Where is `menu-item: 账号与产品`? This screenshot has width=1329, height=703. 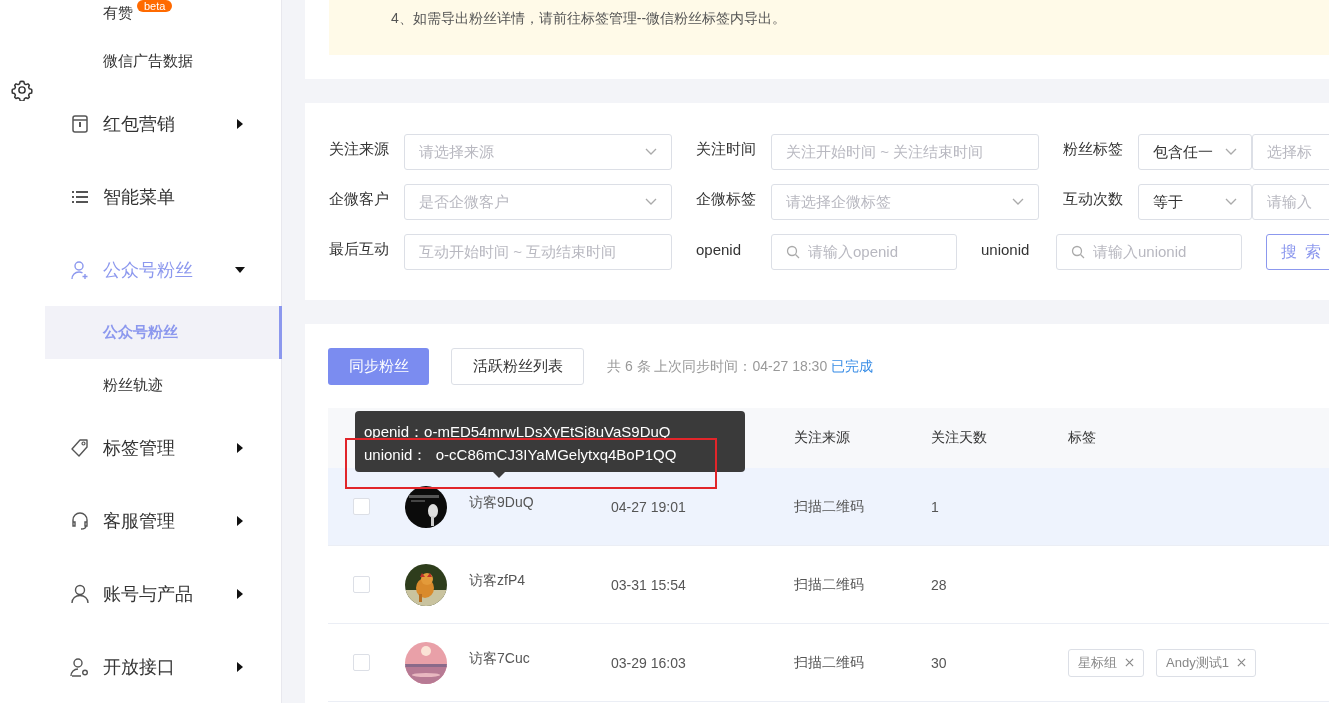 menu-item: 账号与产品 is located at coordinates (163, 594).